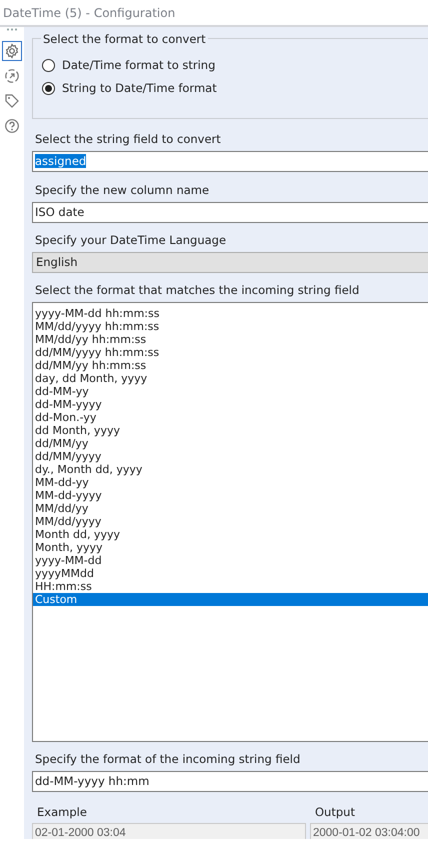 The image size is (428, 841). Describe the element at coordinates (230, 547) in the screenshot. I see `format-list-item: Month, yyyy` at that location.